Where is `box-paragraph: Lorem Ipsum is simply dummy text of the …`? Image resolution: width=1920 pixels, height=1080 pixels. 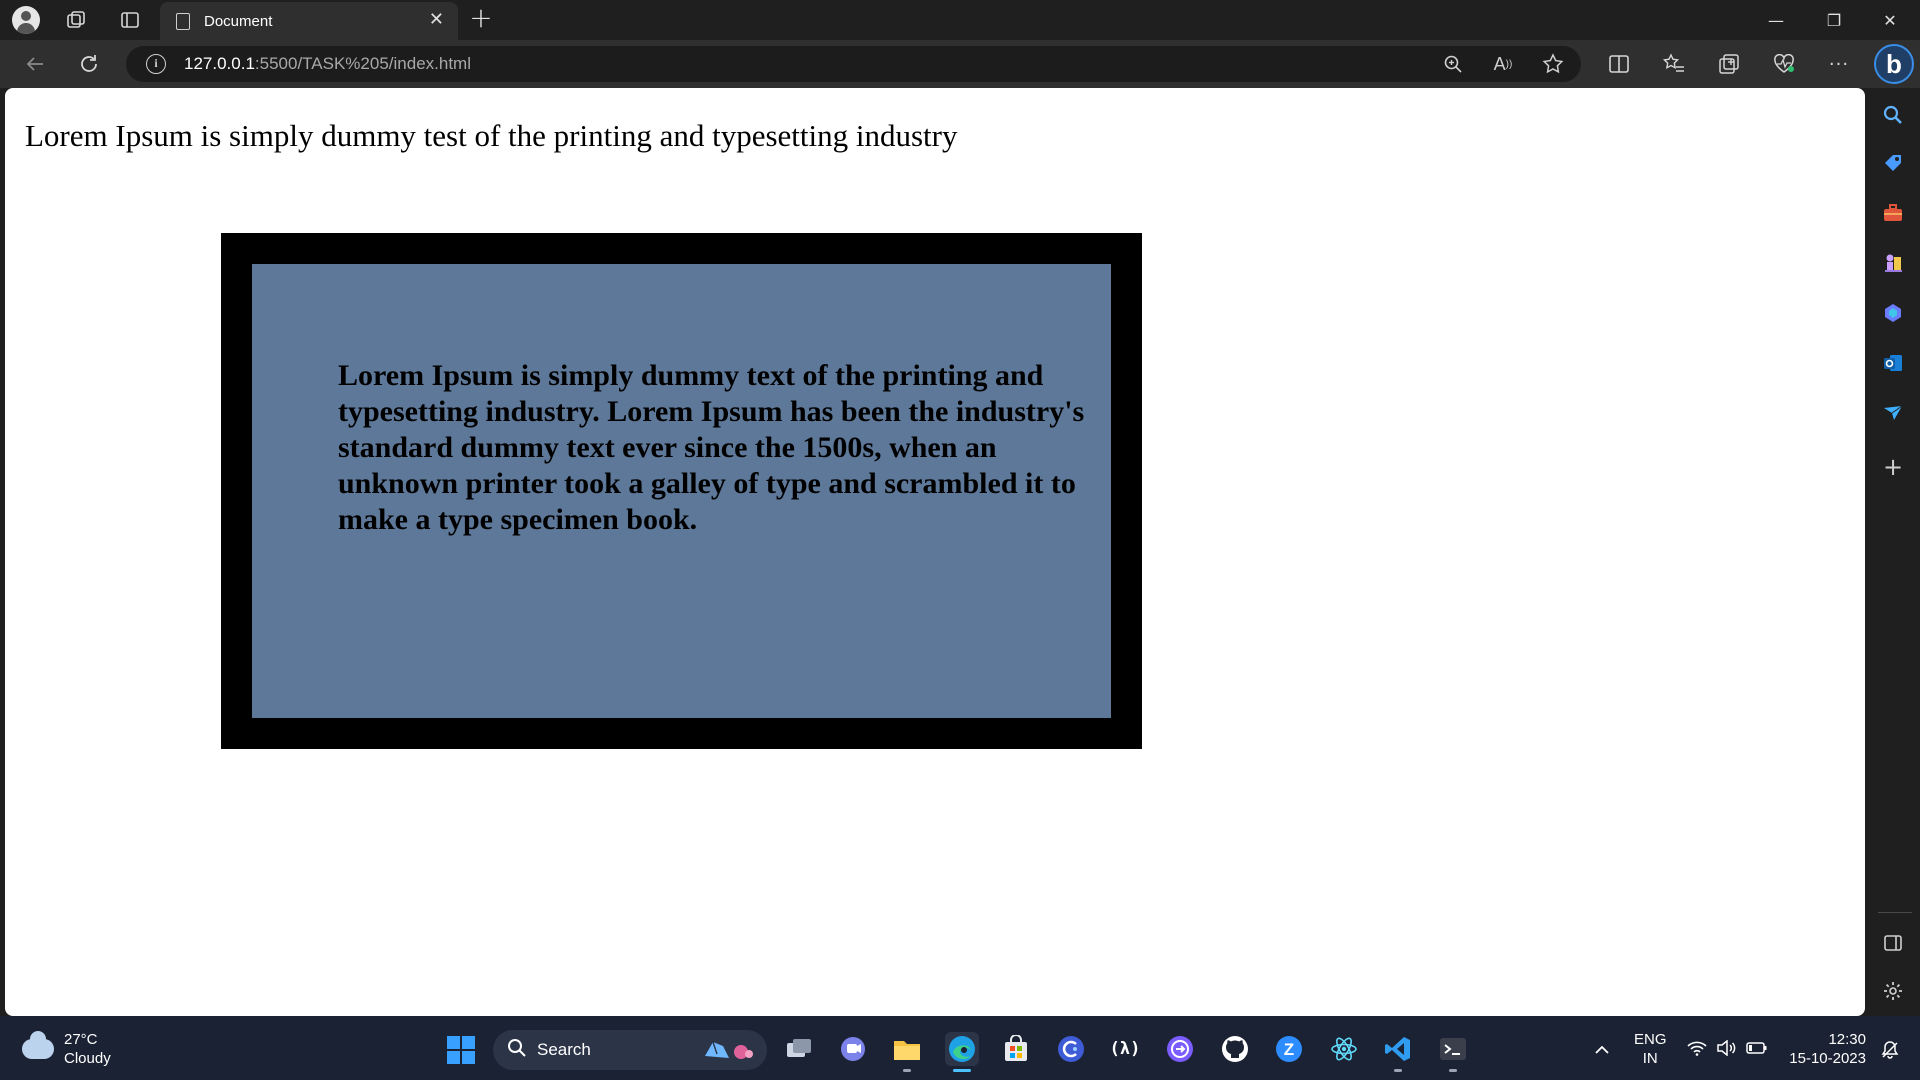 box-paragraph: Lorem Ipsum is simply dummy text of the … is located at coordinates (711, 447).